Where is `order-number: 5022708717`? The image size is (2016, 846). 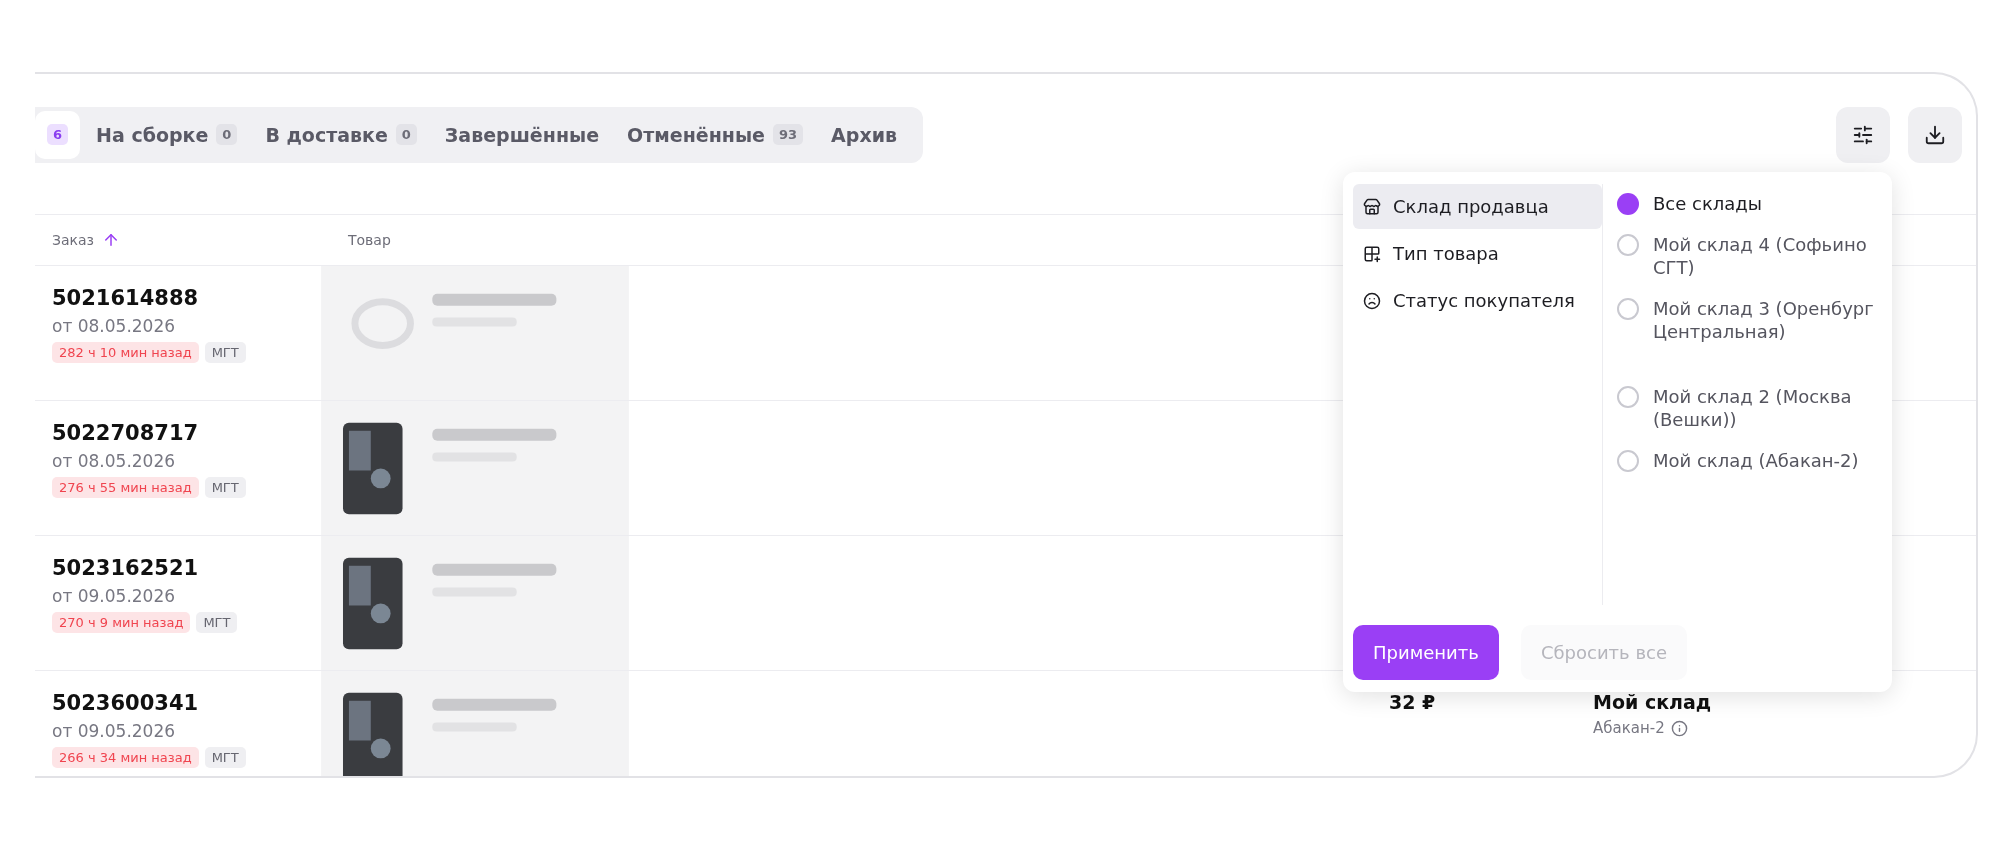
order-number: 5022708717 is located at coordinates (177, 433).